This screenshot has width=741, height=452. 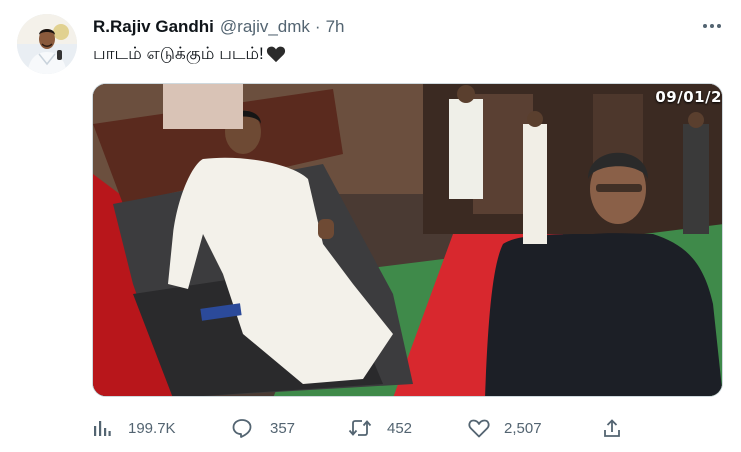 I want to click on like-count: 2,507, so click(x=523, y=428).